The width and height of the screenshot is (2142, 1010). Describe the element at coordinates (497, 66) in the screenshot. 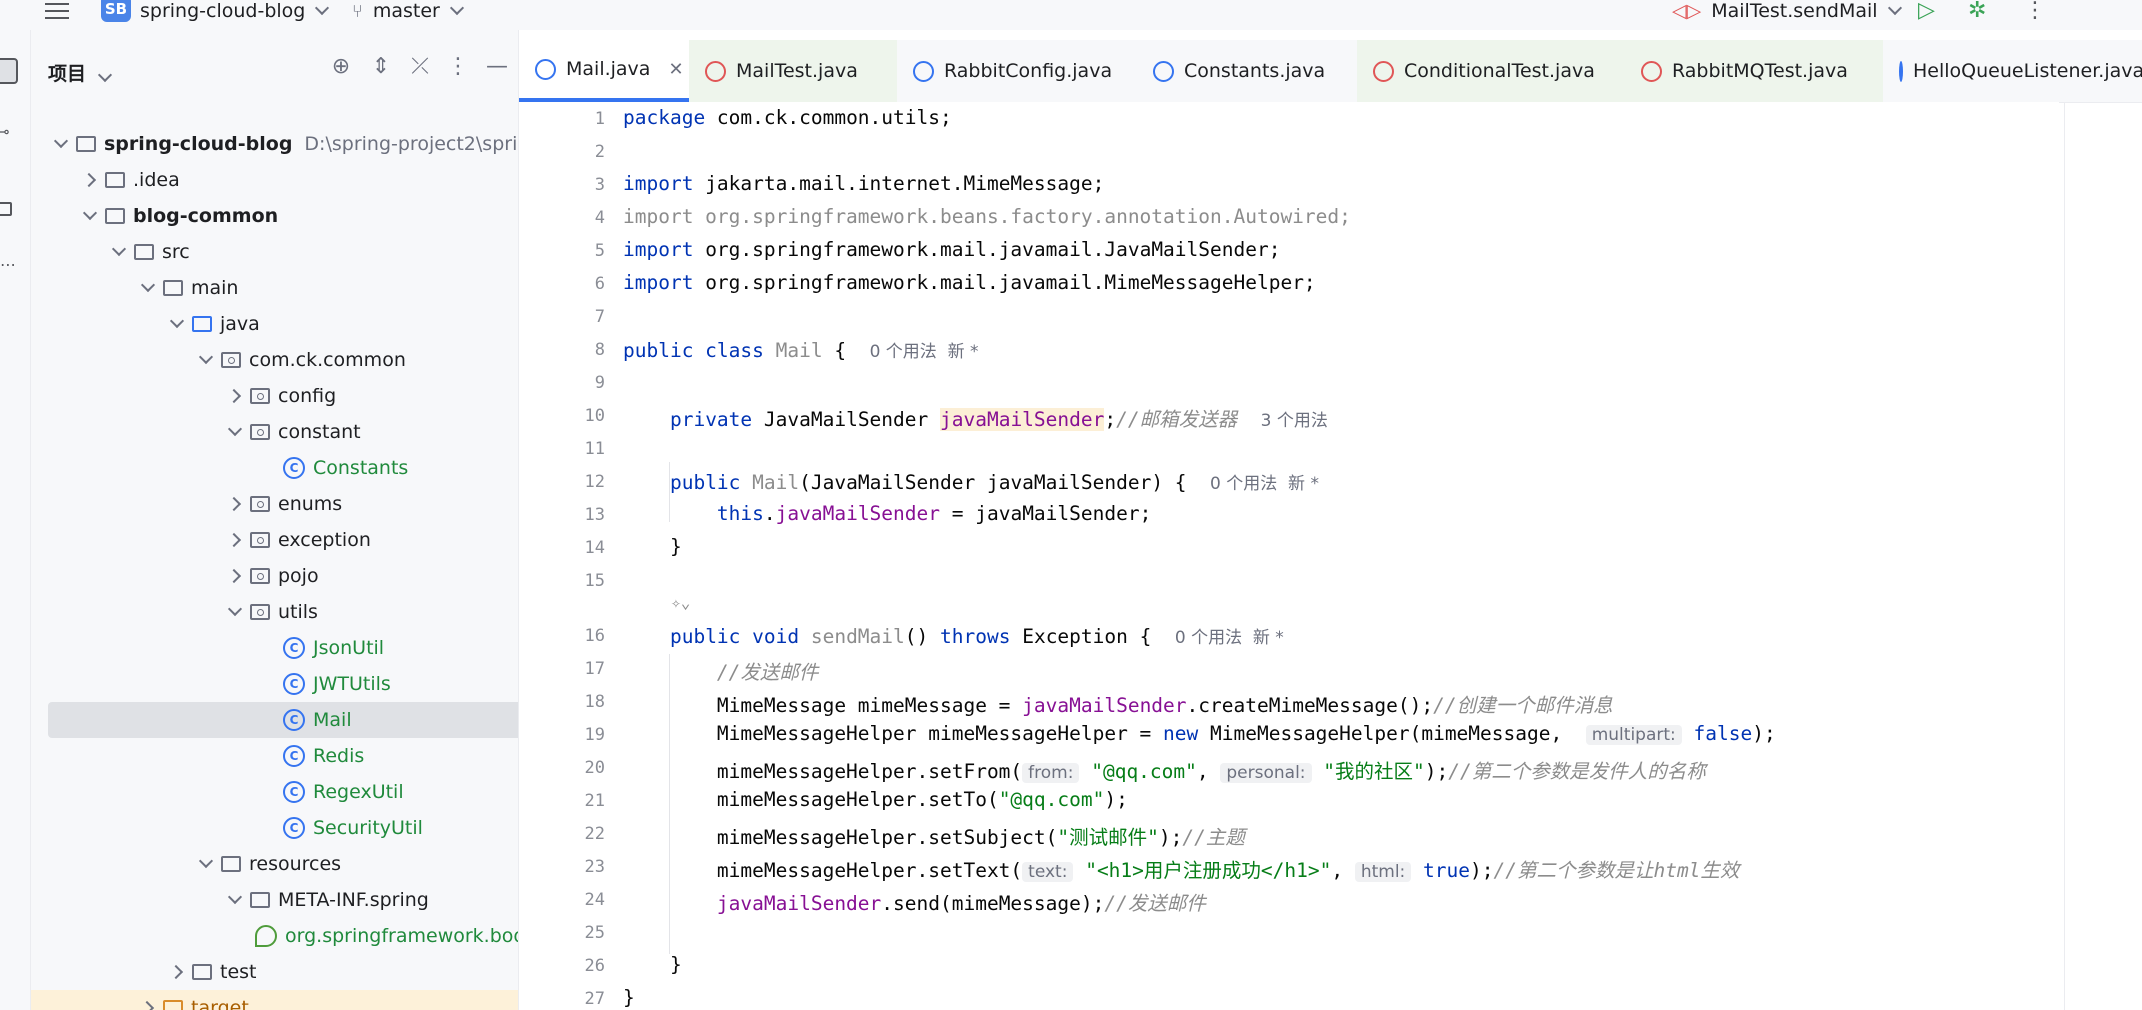

I see `hide-panel-icon: —` at that location.